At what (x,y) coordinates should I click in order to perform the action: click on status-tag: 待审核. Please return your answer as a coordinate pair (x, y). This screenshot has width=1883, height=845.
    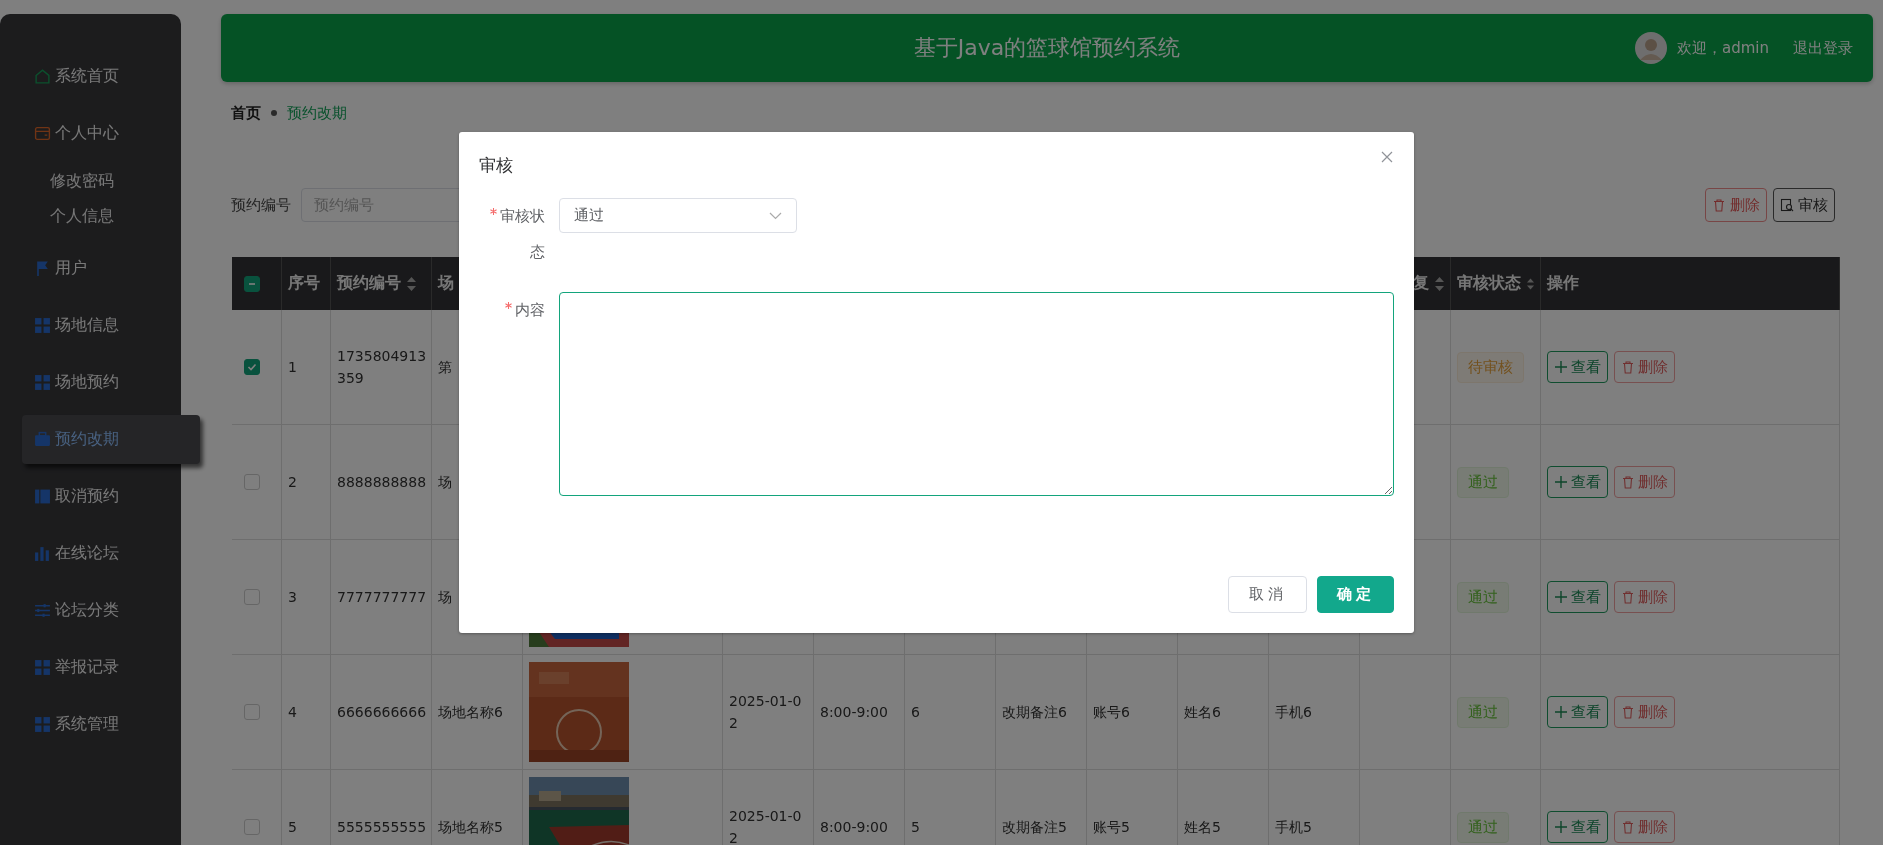
    Looking at the image, I should click on (1490, 367).